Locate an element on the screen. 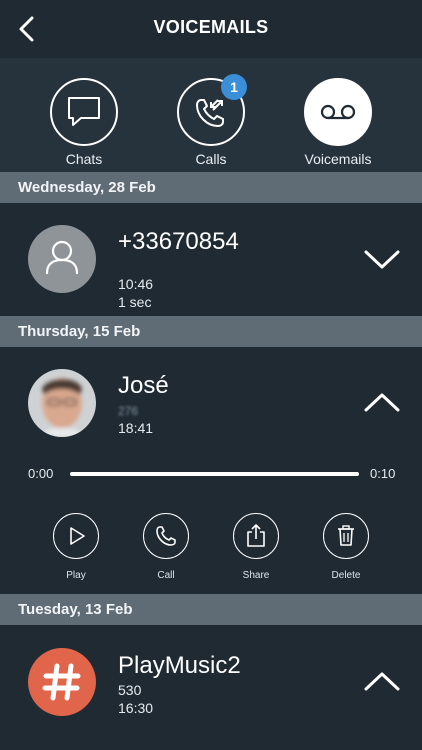  trash-icon is located at coordinates (346, 535).